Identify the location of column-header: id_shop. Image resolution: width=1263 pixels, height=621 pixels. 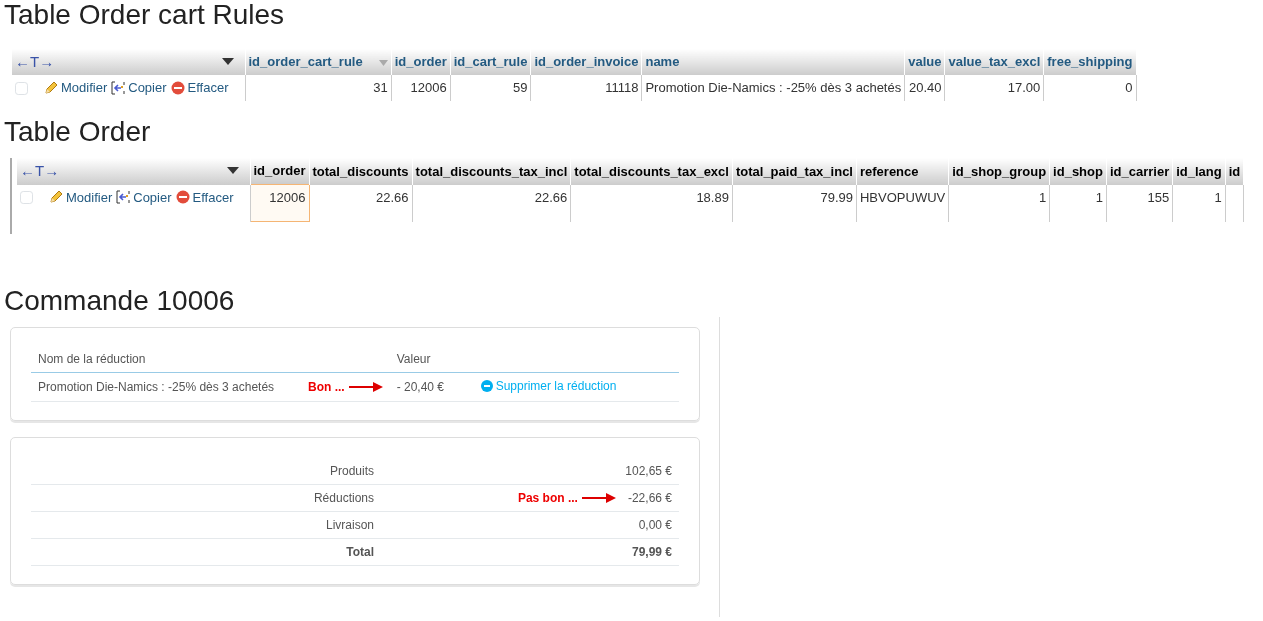
(1078, 171).